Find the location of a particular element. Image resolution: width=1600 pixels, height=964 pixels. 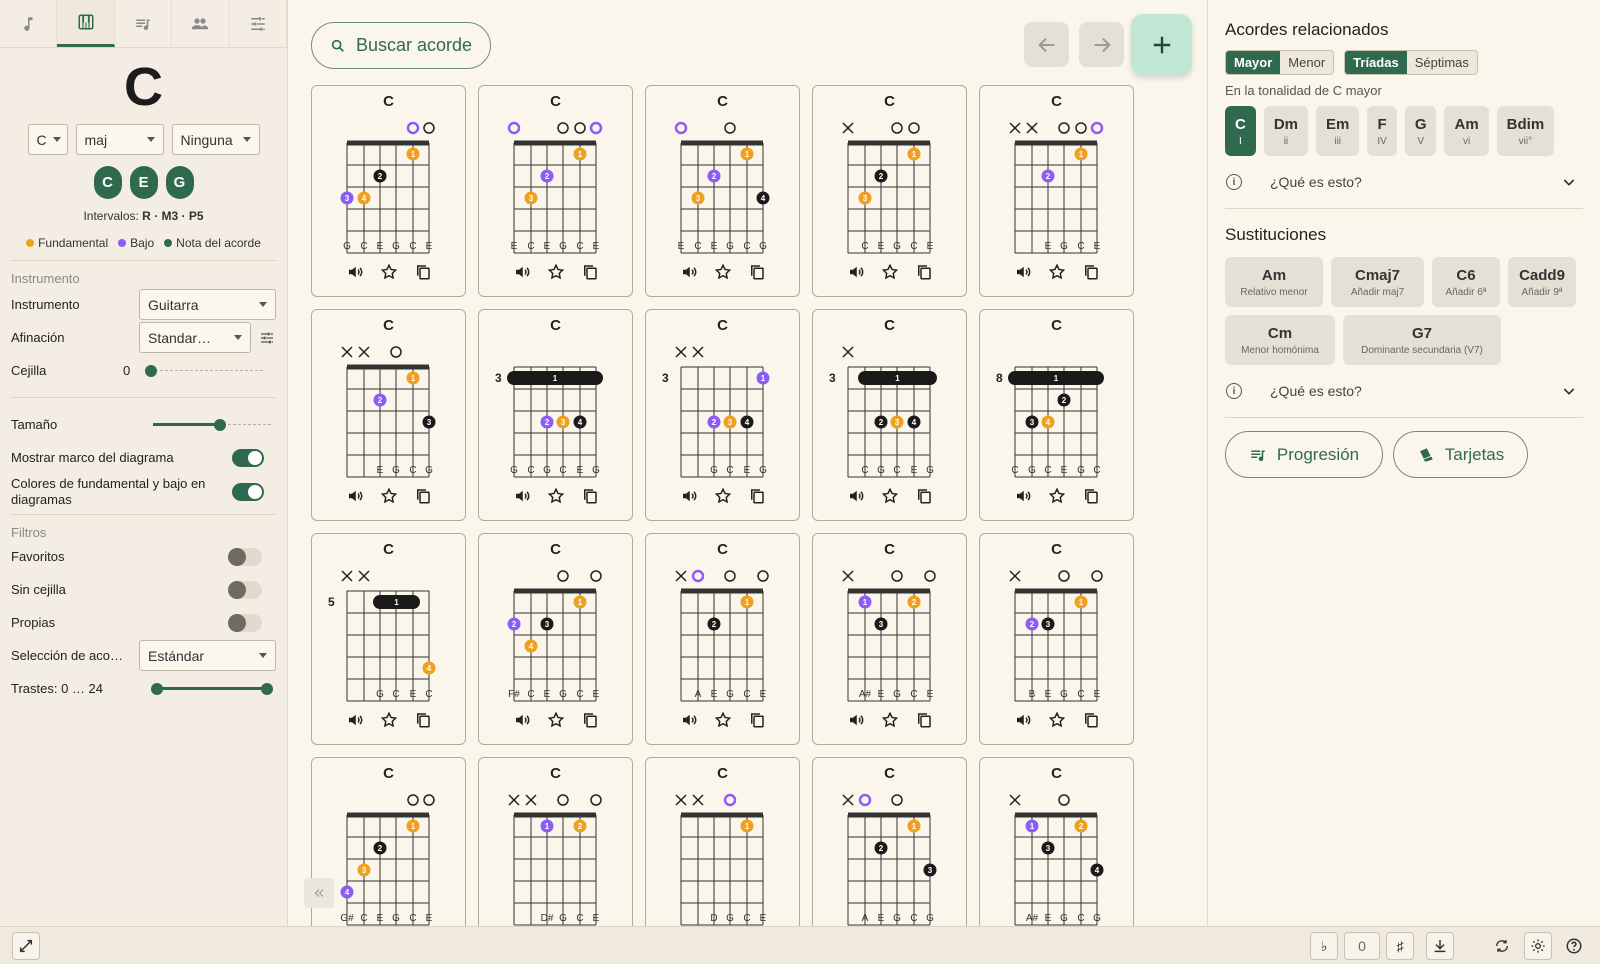

substitution-chip: G7 Dominante secundaria (V7) is located at coordinates (1422, 340).